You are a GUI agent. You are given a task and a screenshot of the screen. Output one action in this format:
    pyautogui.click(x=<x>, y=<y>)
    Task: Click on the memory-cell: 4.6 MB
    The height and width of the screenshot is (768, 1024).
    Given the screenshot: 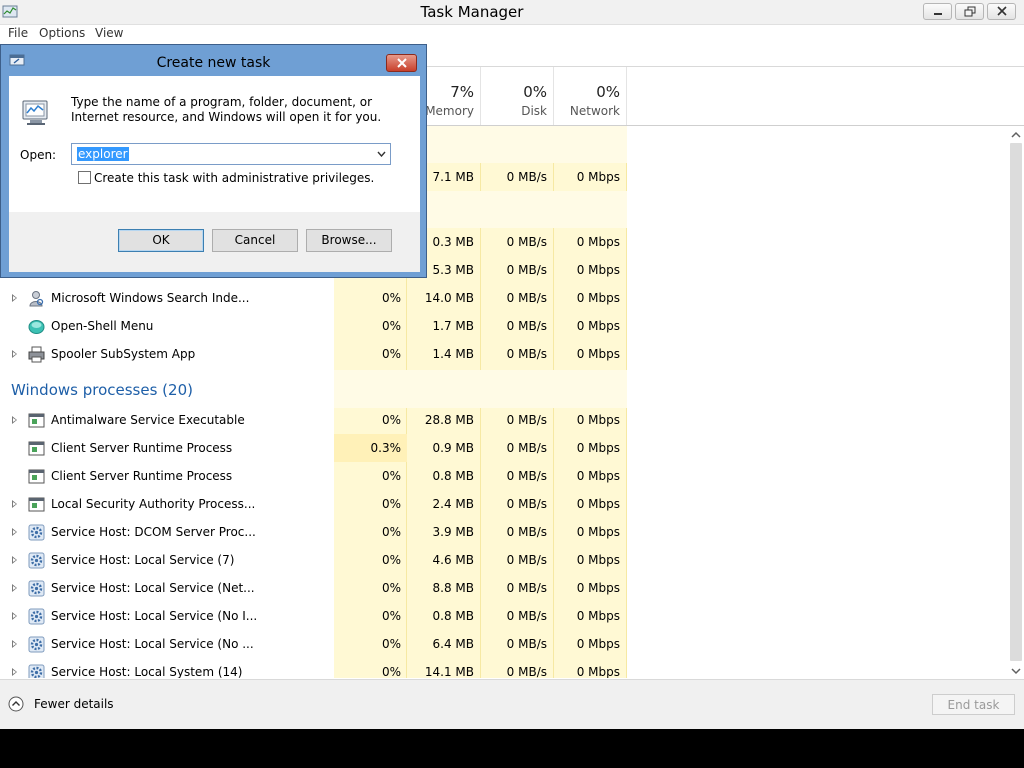 What is the action you would take?
    pyautogui.click(x=453, y=560)
    